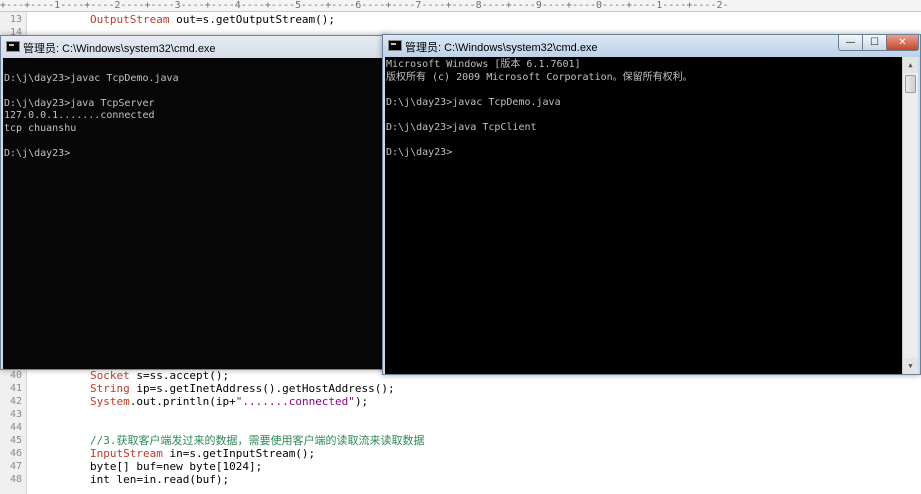  Describe the element at coordinates (79, 115) in the screenshot. I see `console-line: 127.0.0.1.......connected` at that location.